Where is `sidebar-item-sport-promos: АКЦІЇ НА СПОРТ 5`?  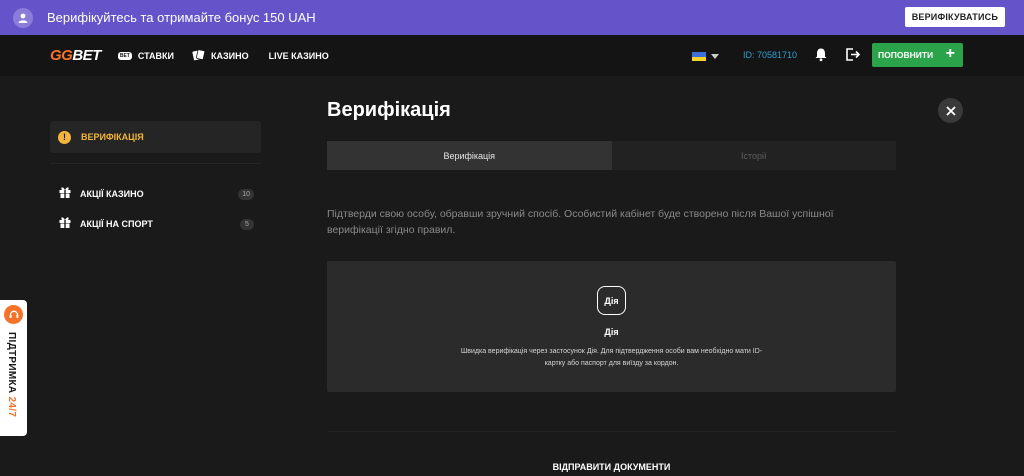 sidebar-item-sport-promos: АКЦІЇ НА СПОРТ 5 is located at coordinates (155, 224).